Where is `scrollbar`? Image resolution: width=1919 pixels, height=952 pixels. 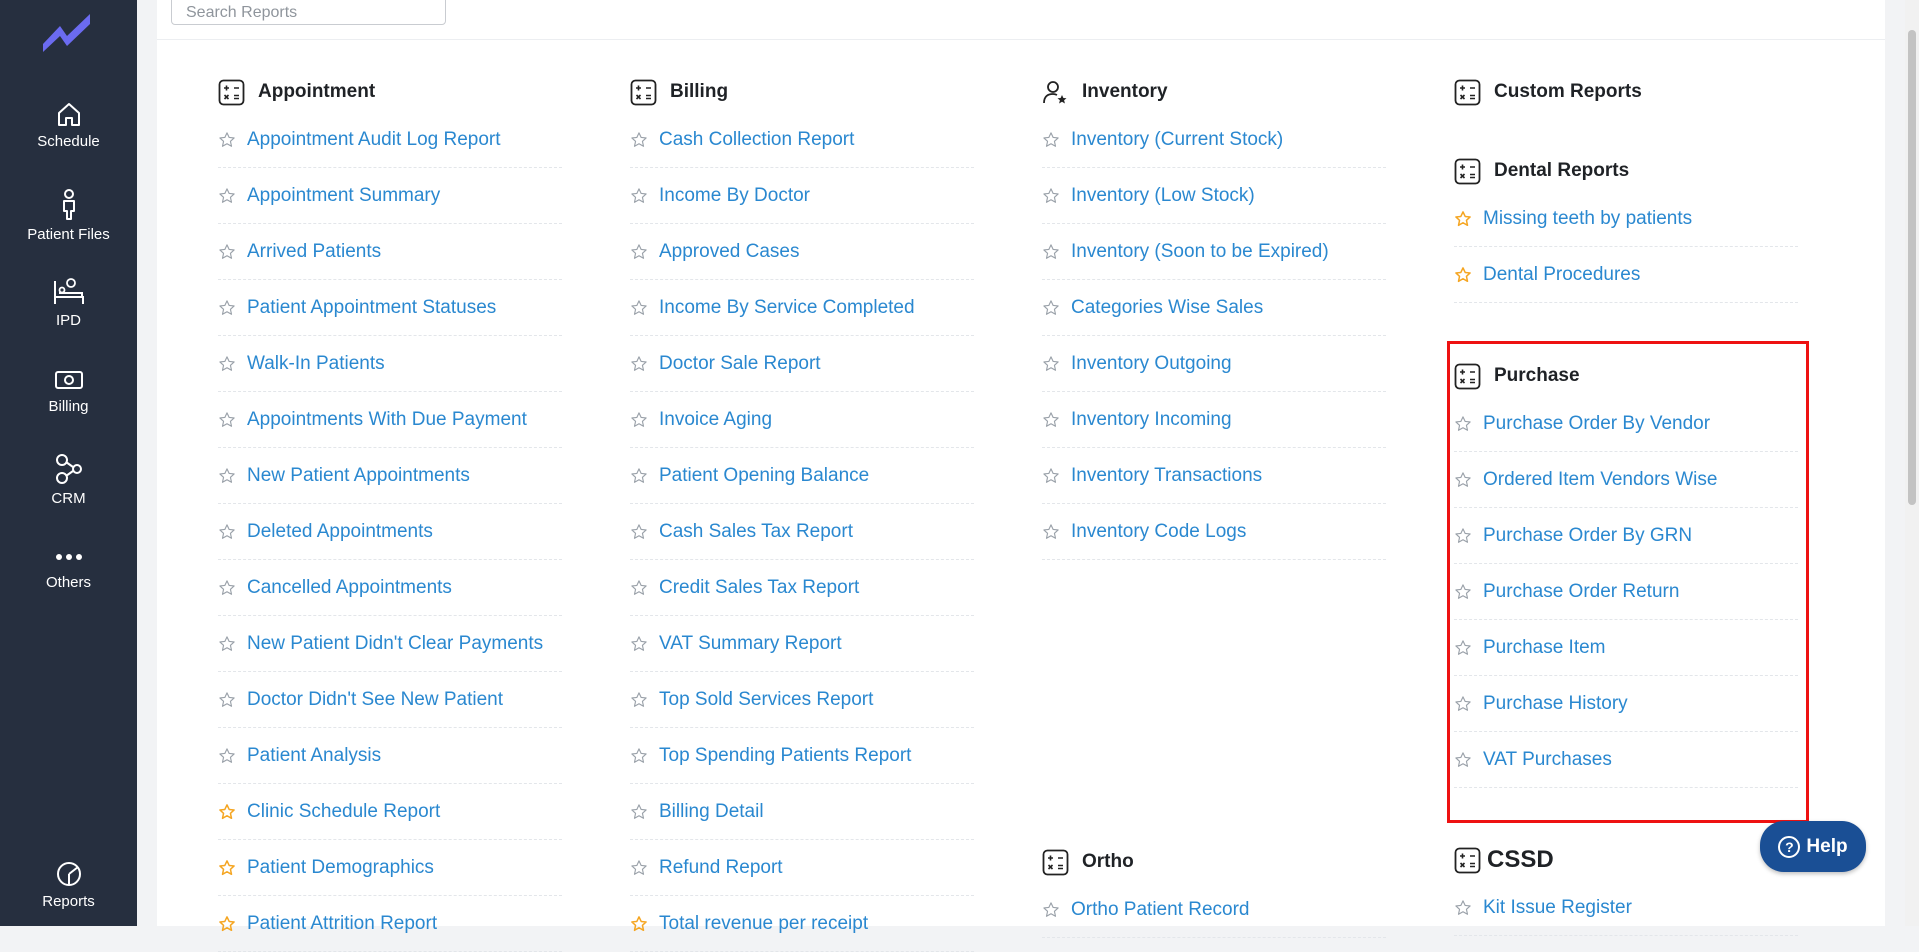
scrollbar is located at coordinates (1912, 463).